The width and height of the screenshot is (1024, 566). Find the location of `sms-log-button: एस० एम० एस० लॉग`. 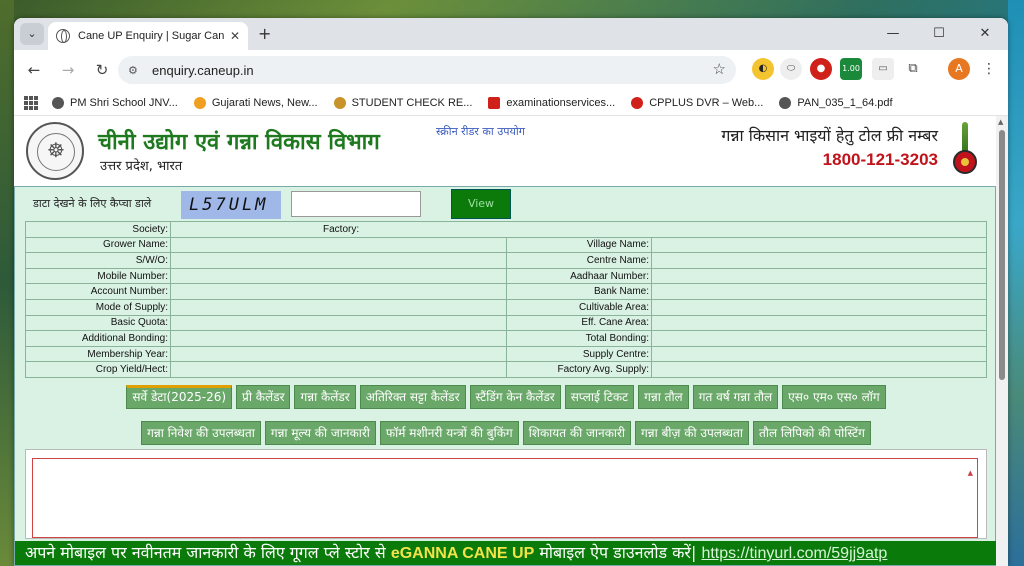

sms-log-button: एस० एम० एस० लॉग is located at coordinates (834, 397).